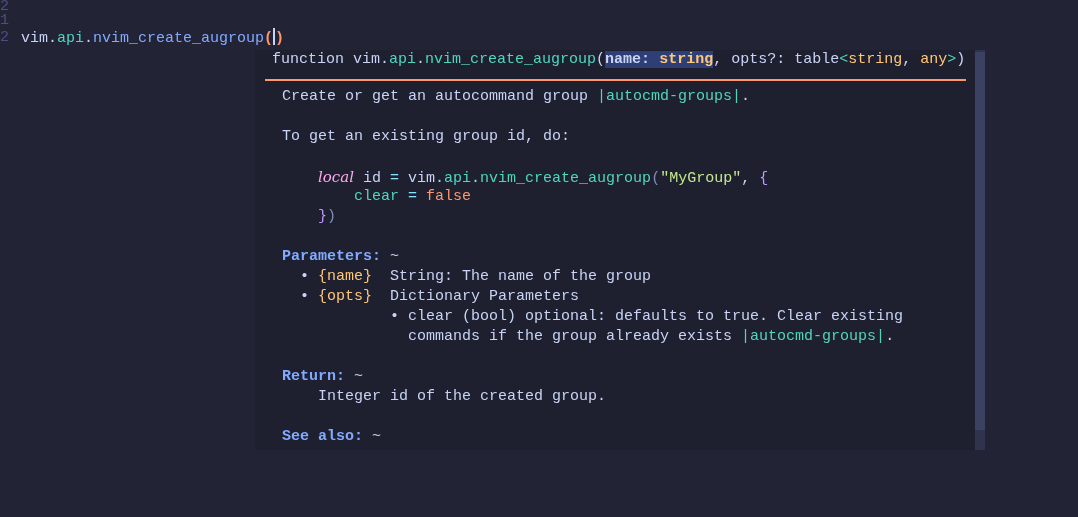 Image resolution: width=1078 pixels, height=517 pixels. I want to click on doc-line: To get an existing group id, do:, so click(426, 137).